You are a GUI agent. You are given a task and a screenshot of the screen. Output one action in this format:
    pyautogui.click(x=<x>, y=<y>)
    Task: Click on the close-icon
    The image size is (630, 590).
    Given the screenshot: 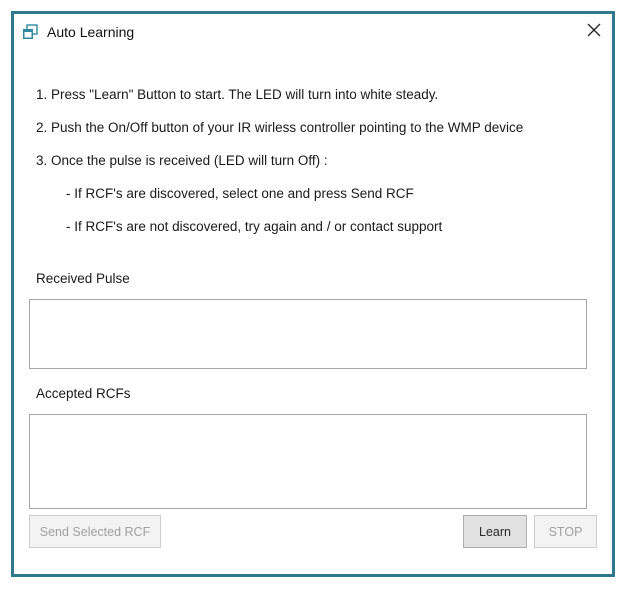 What is the action you would take?
    pyautogui.click(x=594, y=32)
    